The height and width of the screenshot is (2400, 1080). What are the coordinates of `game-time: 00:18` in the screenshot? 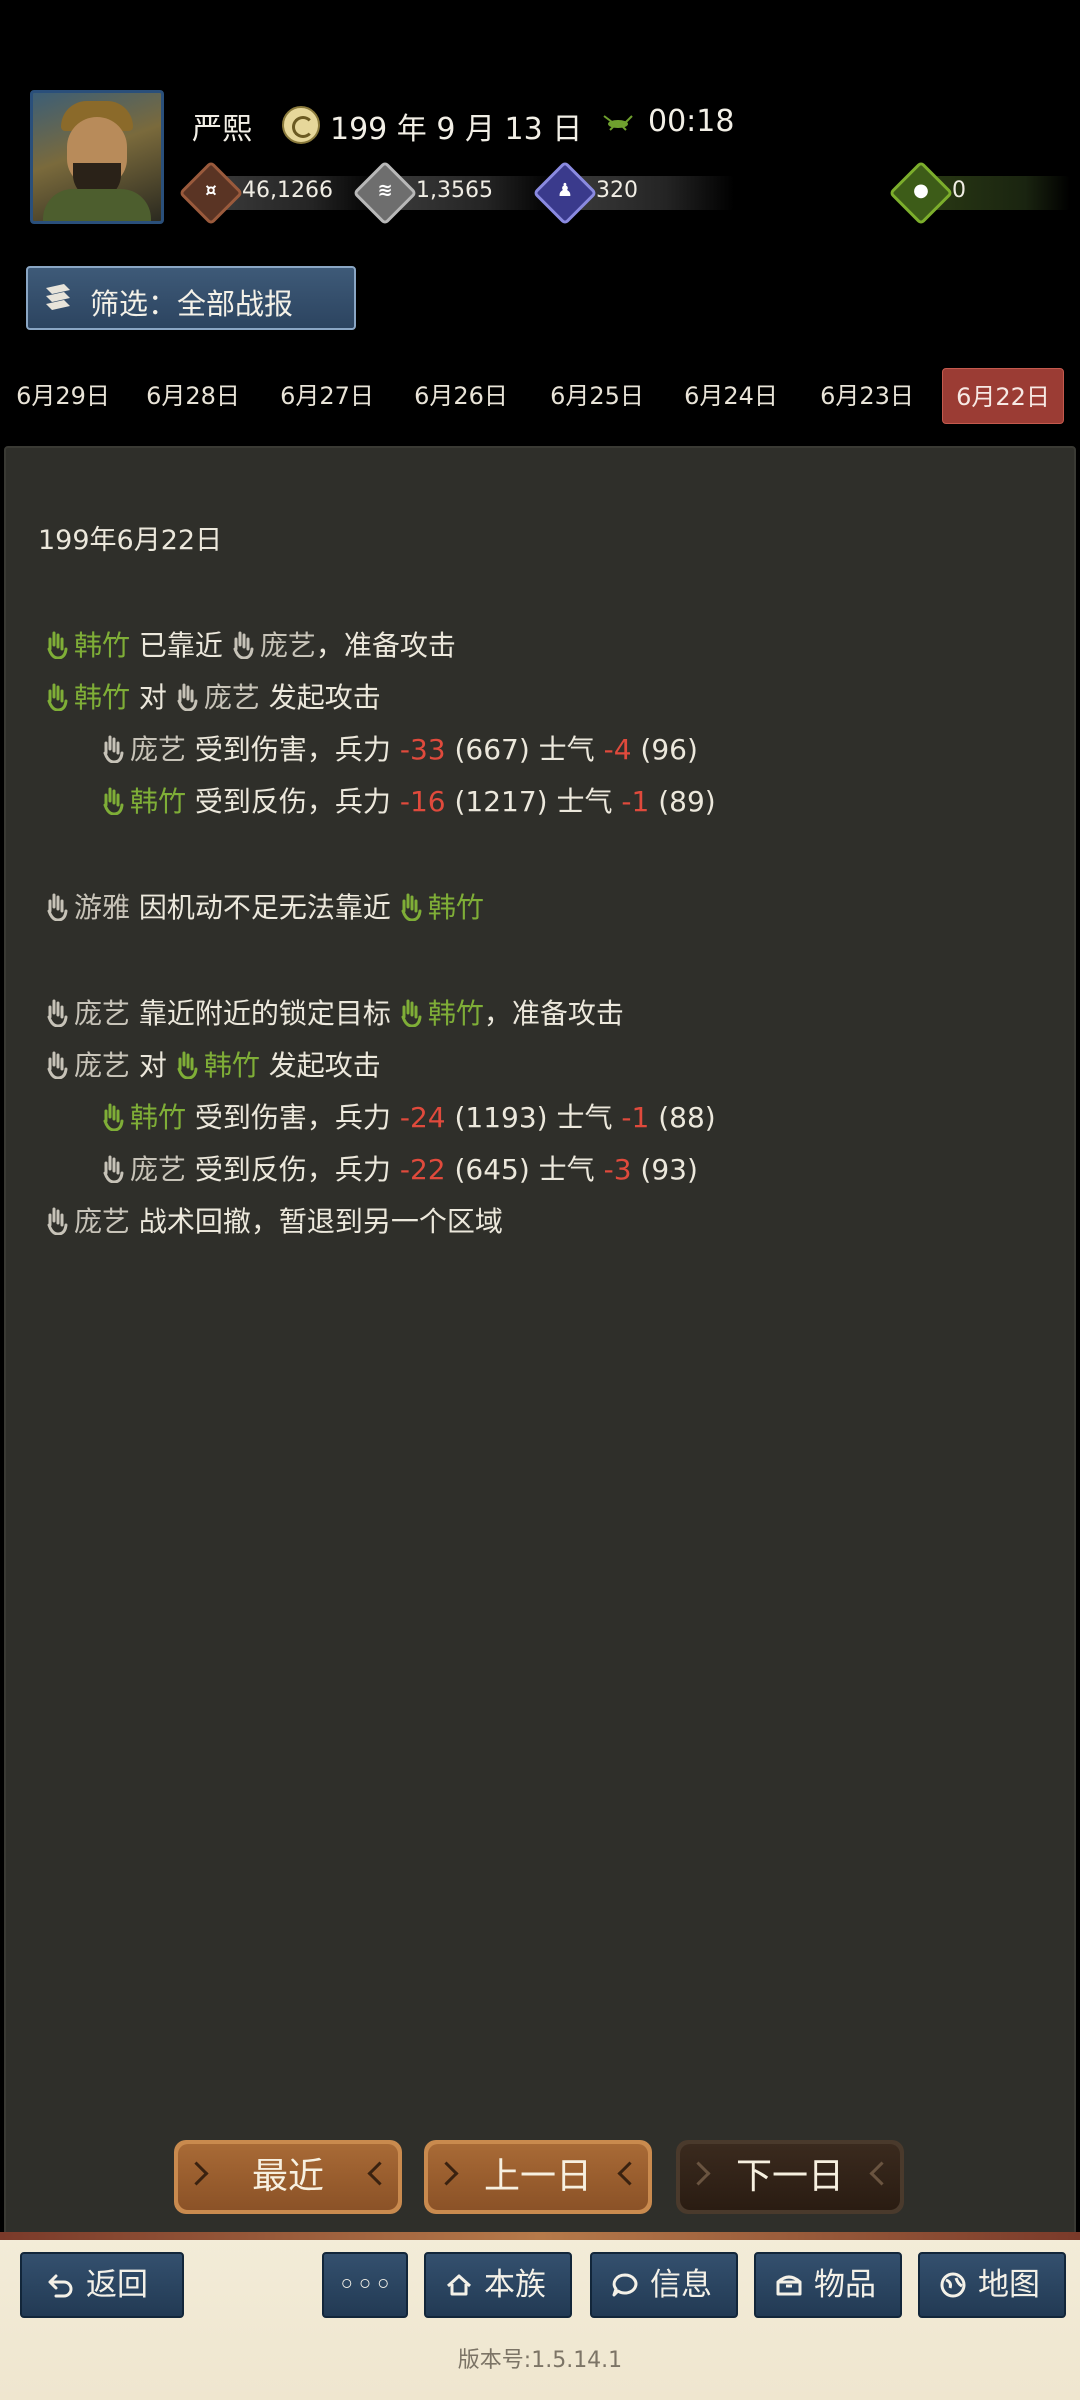 It's located at (691, 121).